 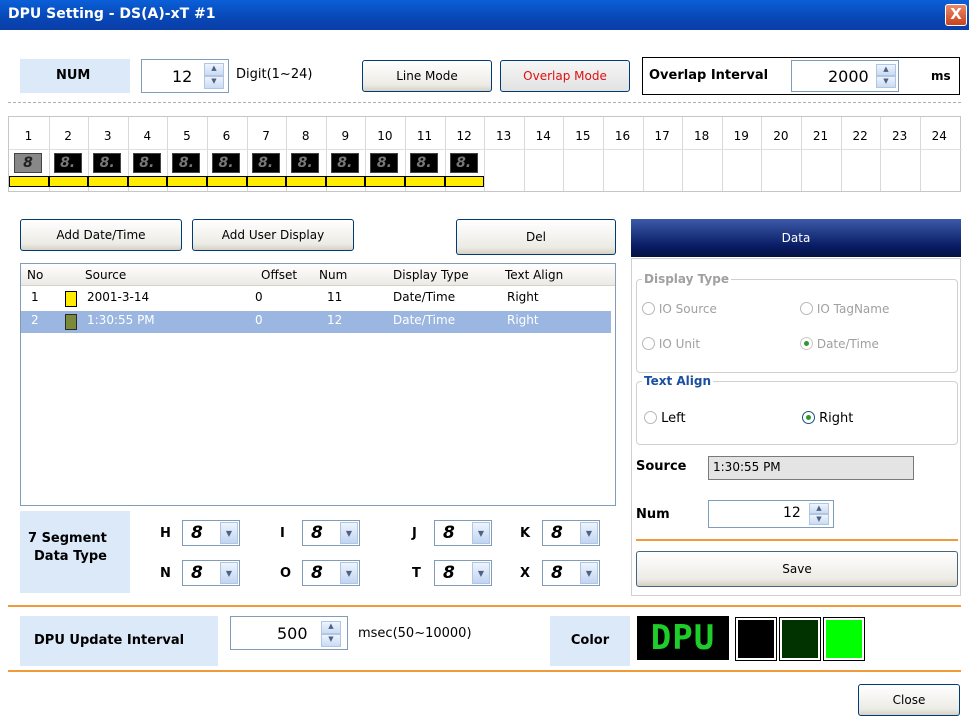 I want to click on color-swatch-digit-on, so click(x=844, y=639).